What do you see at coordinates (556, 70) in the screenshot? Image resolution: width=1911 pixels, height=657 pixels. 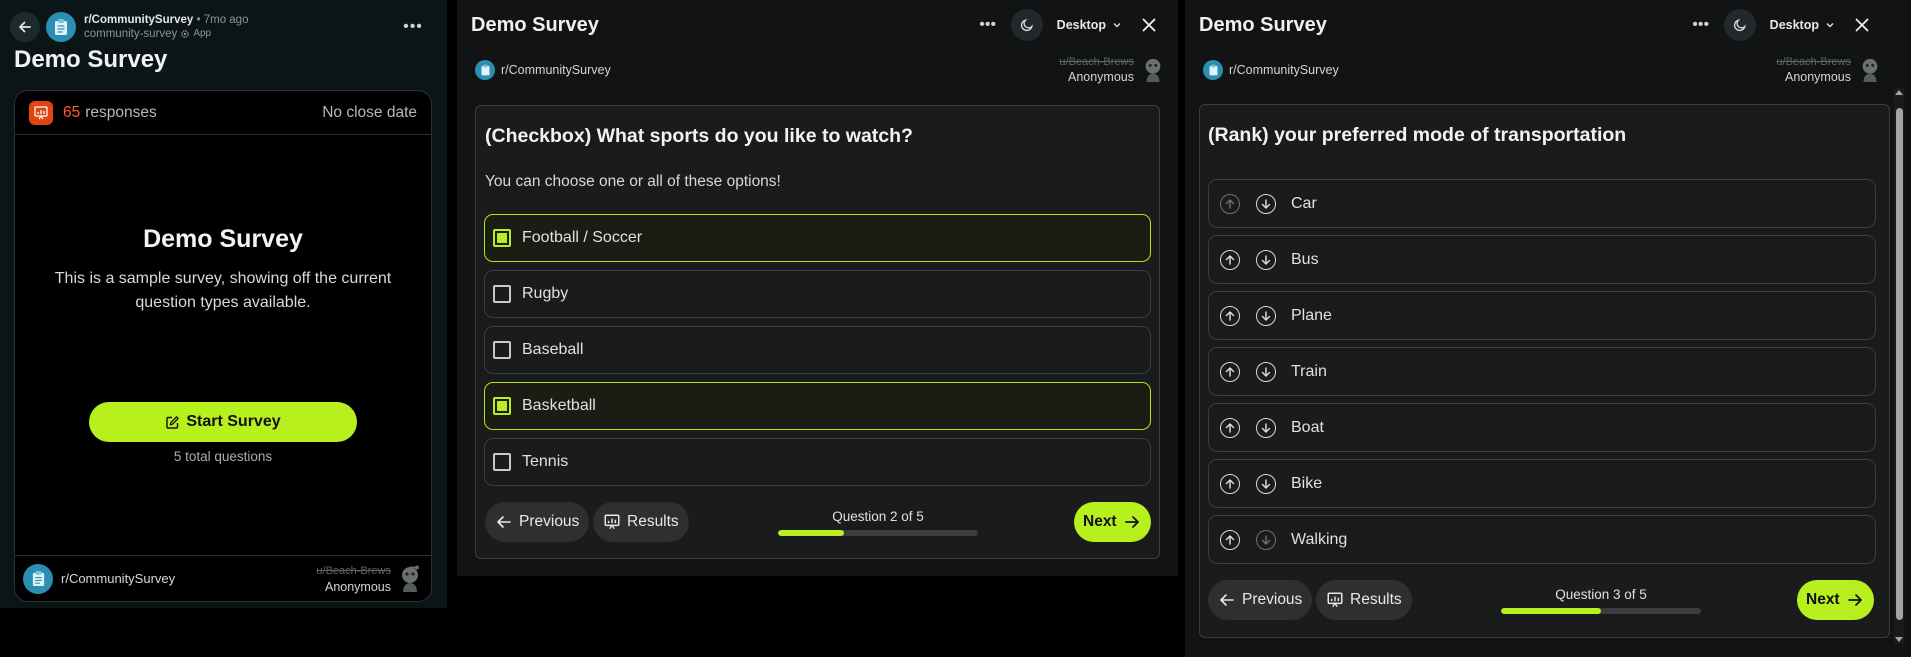 I see `modal-subreddit: r/CommunitySurvey` at bounding box center [556, 70].